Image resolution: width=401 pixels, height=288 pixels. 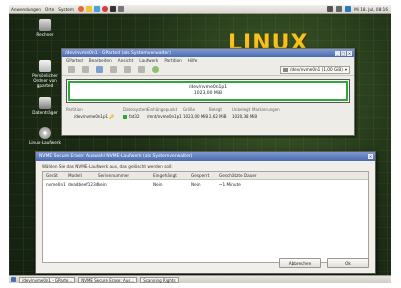 What do you see at coordinates (155, 69) in the screenshot?
I see `apply-icon` at bounding box center [155, 69].